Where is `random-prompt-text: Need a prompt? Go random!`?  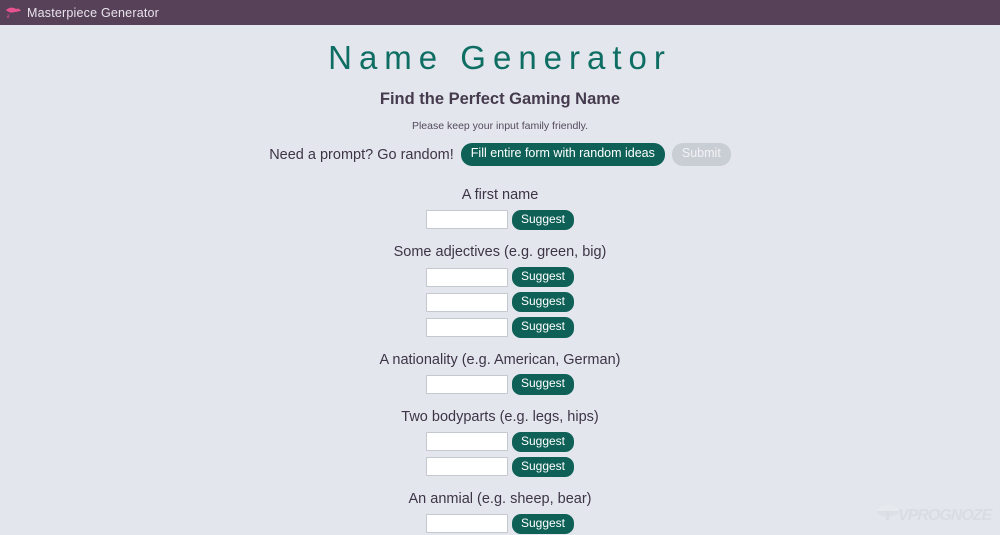
random-prompt-text: Need a prompt? Go random! is located at coordinates (361, 154).